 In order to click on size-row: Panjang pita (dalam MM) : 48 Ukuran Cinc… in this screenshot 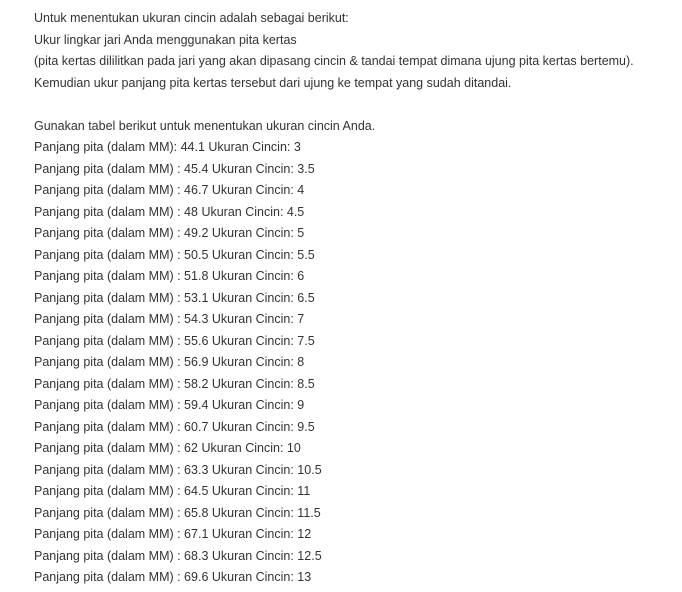, I will do `click(169, 211)`.